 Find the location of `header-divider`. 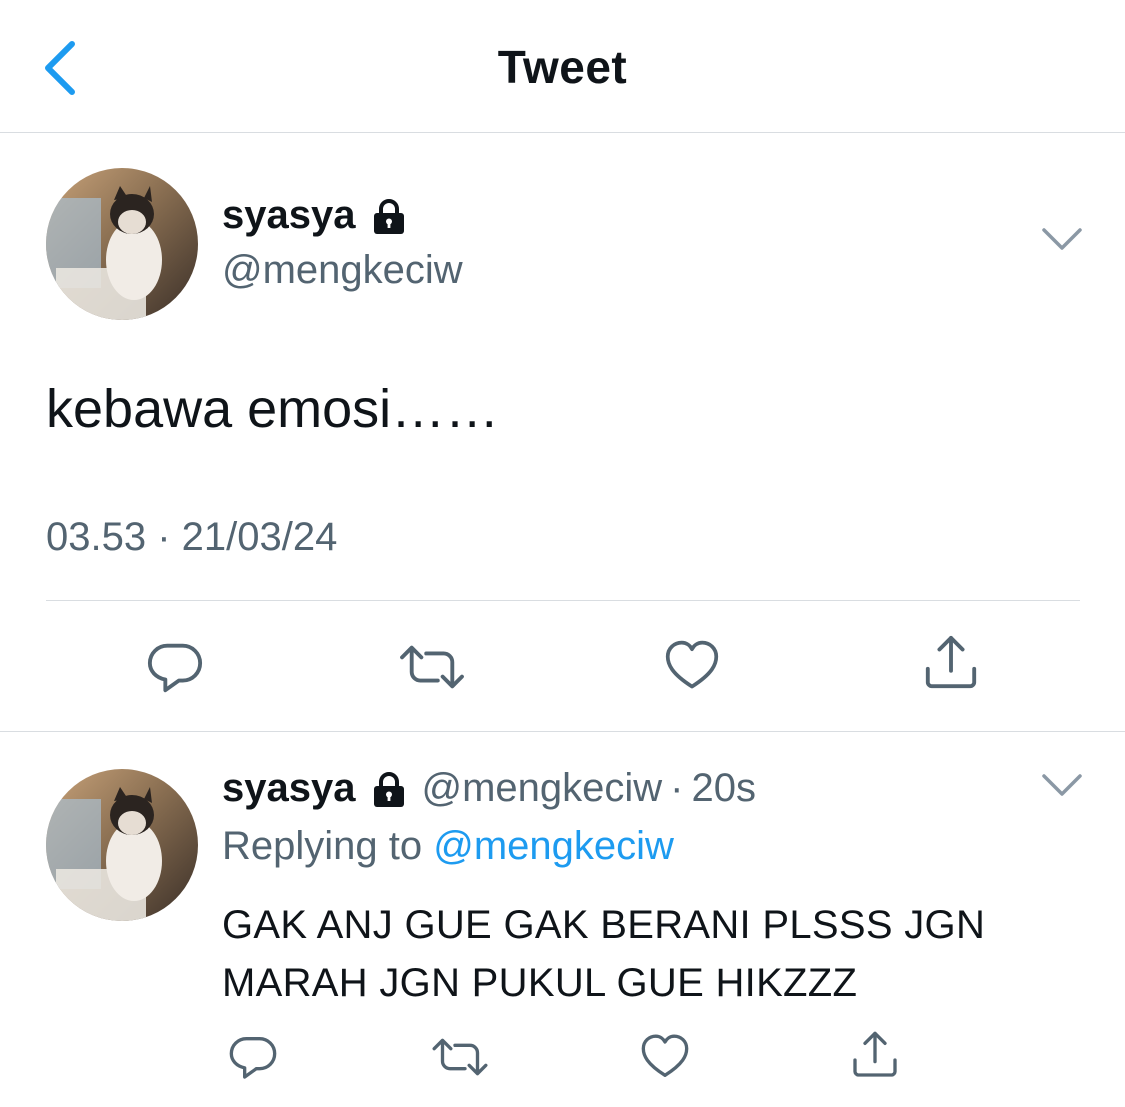

header-divider is located at coordinates (562, 132).